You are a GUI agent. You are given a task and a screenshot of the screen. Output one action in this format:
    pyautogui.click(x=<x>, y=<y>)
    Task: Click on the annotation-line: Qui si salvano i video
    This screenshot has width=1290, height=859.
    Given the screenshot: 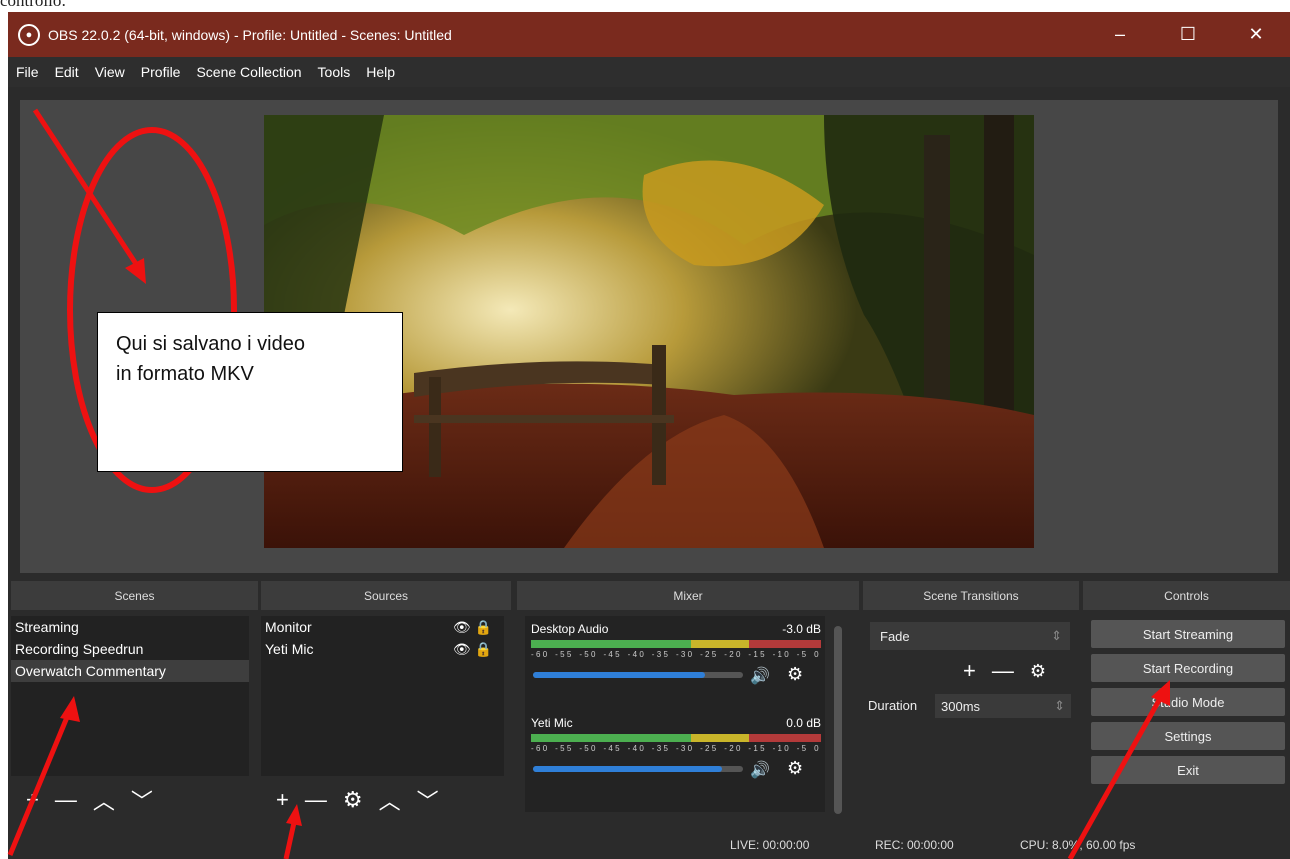 What is the action you would take?
    pyautogui.click(x=210, y=344)
    